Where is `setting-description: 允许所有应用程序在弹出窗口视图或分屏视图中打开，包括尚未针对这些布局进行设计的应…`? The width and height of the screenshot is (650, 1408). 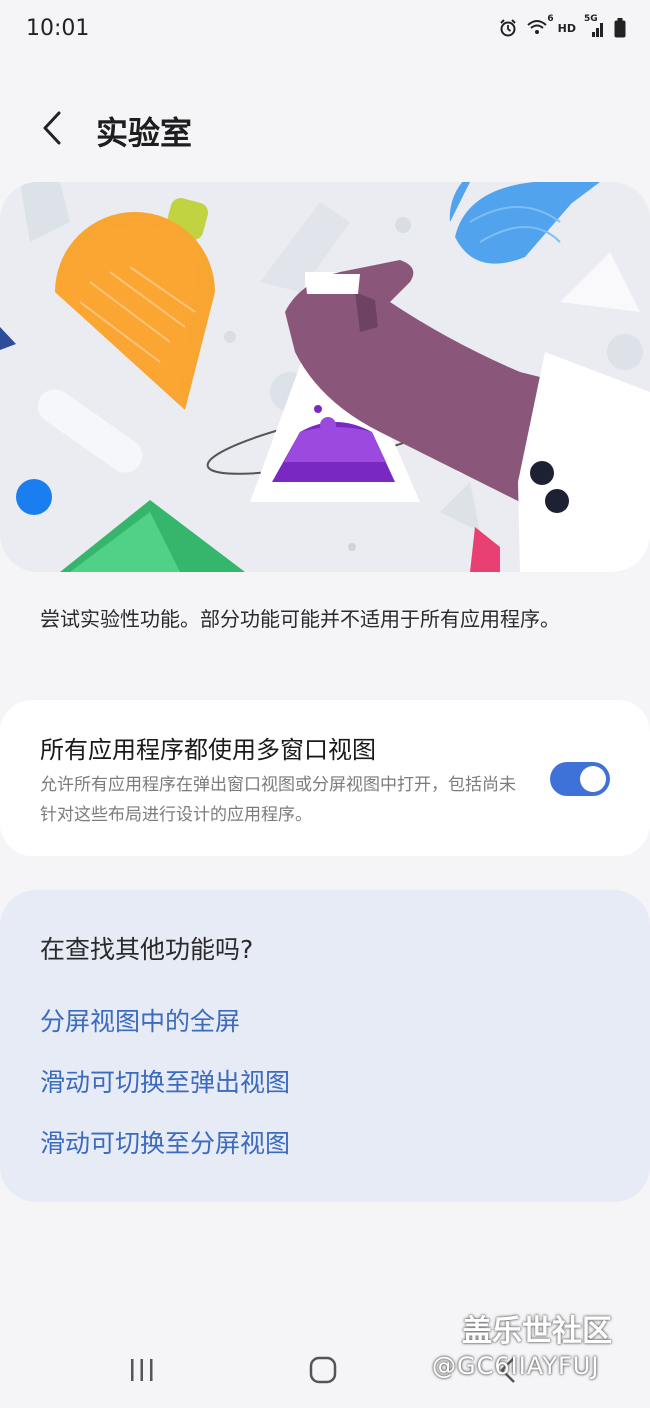
setting-description: 允许所有应用程序在弹出窗口视图或分屏视图中打开，包括尚未针对这些布局进行设计的应… is located at coordinates (278, 800).